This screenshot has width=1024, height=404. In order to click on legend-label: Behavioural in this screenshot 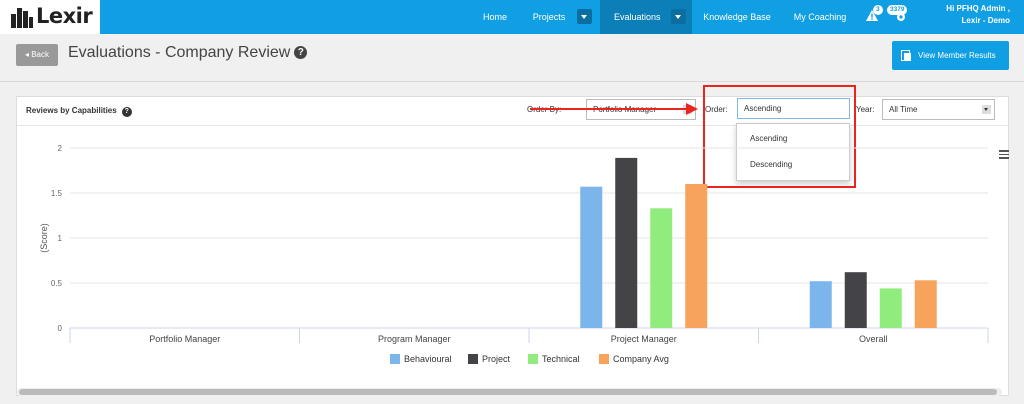, I will do `click(428, 359)`.